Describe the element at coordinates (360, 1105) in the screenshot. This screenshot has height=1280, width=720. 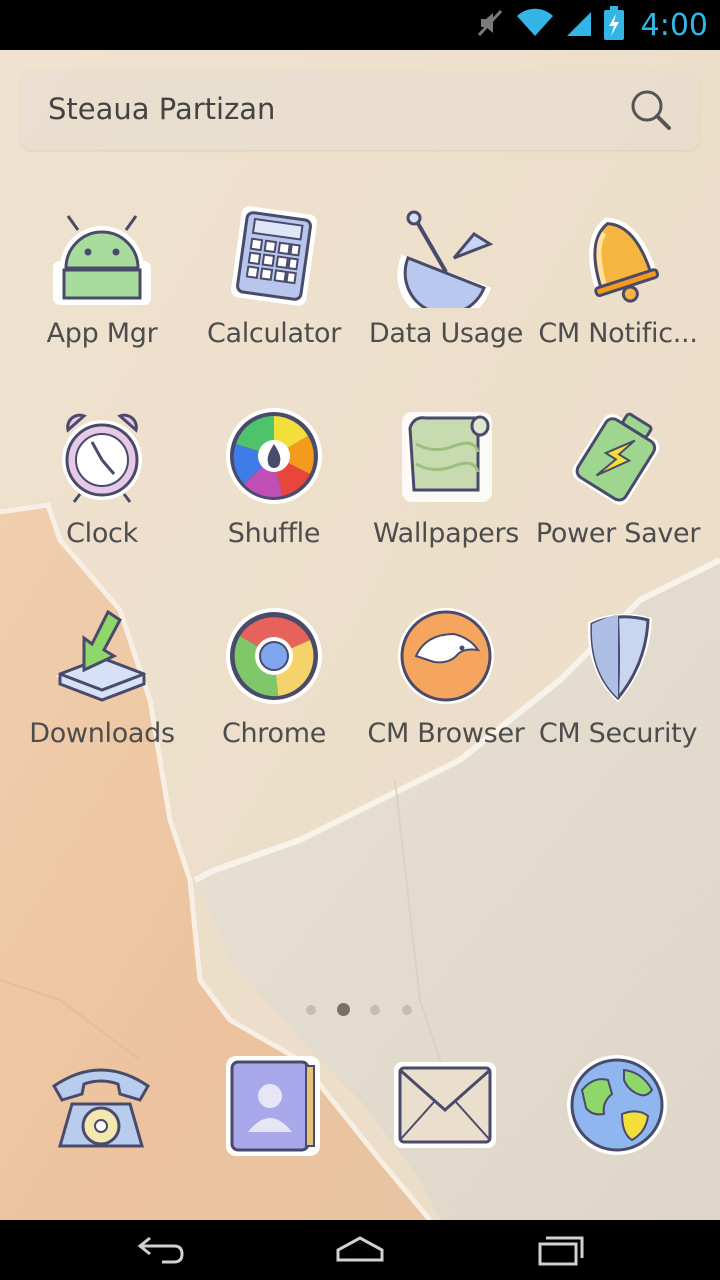
I see `dock` at that location.